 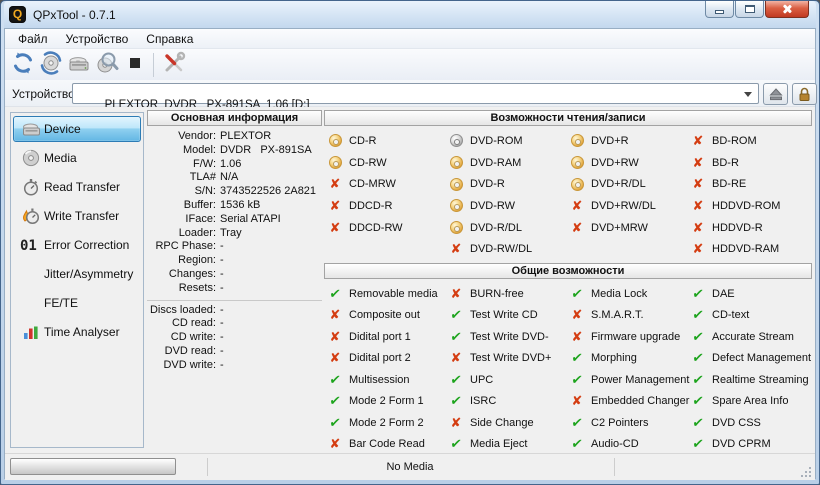 What do you see at coordinates (415, 97) in the screenshot?
I see `device-select: PLEXTOR DVDR PX-891SA 1.06 [D:]` at bounding box center [415, 97].